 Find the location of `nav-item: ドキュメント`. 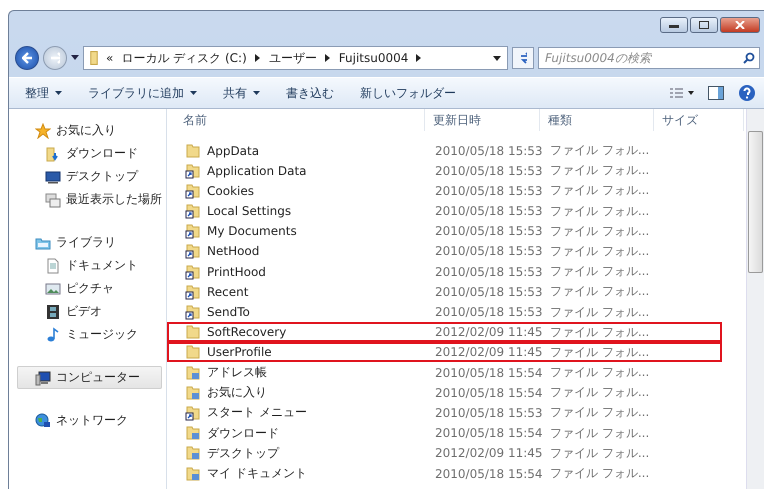

nav-item: ドキュメント is located at coordinates (91, 265).